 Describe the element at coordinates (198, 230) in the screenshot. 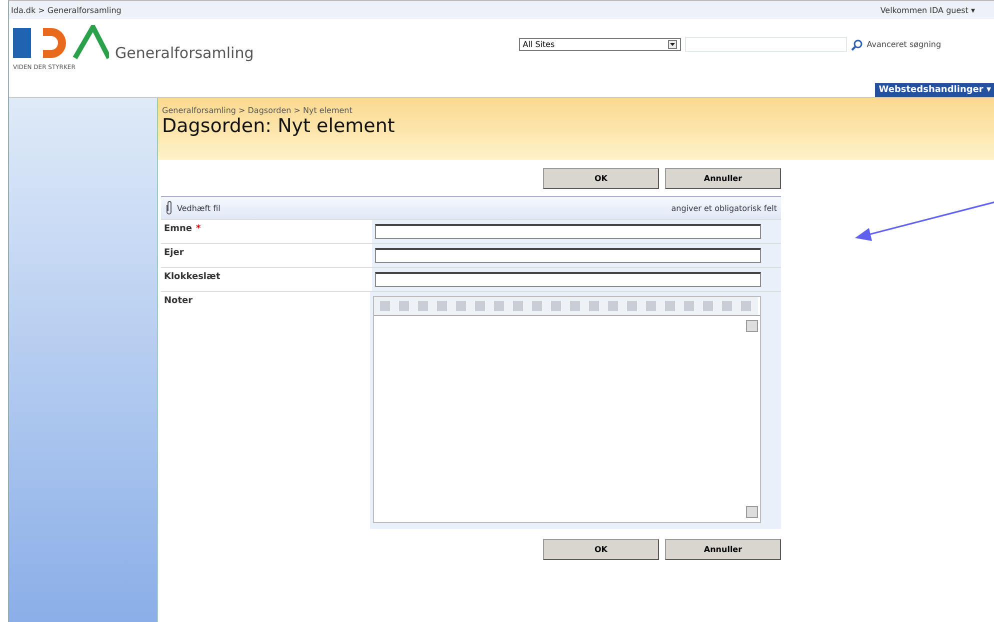

I see `required-mark: *` at that location.